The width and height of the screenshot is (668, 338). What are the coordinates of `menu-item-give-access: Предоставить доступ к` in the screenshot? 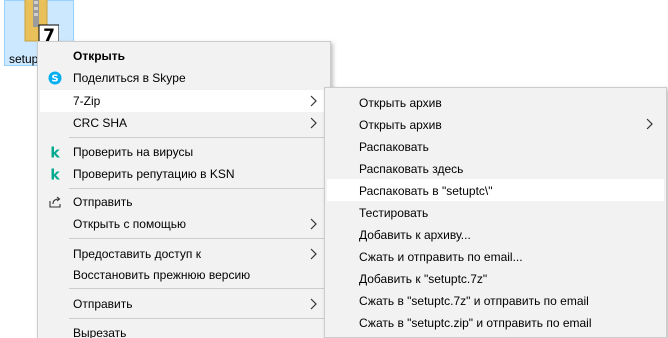 It's located at (184, 254).